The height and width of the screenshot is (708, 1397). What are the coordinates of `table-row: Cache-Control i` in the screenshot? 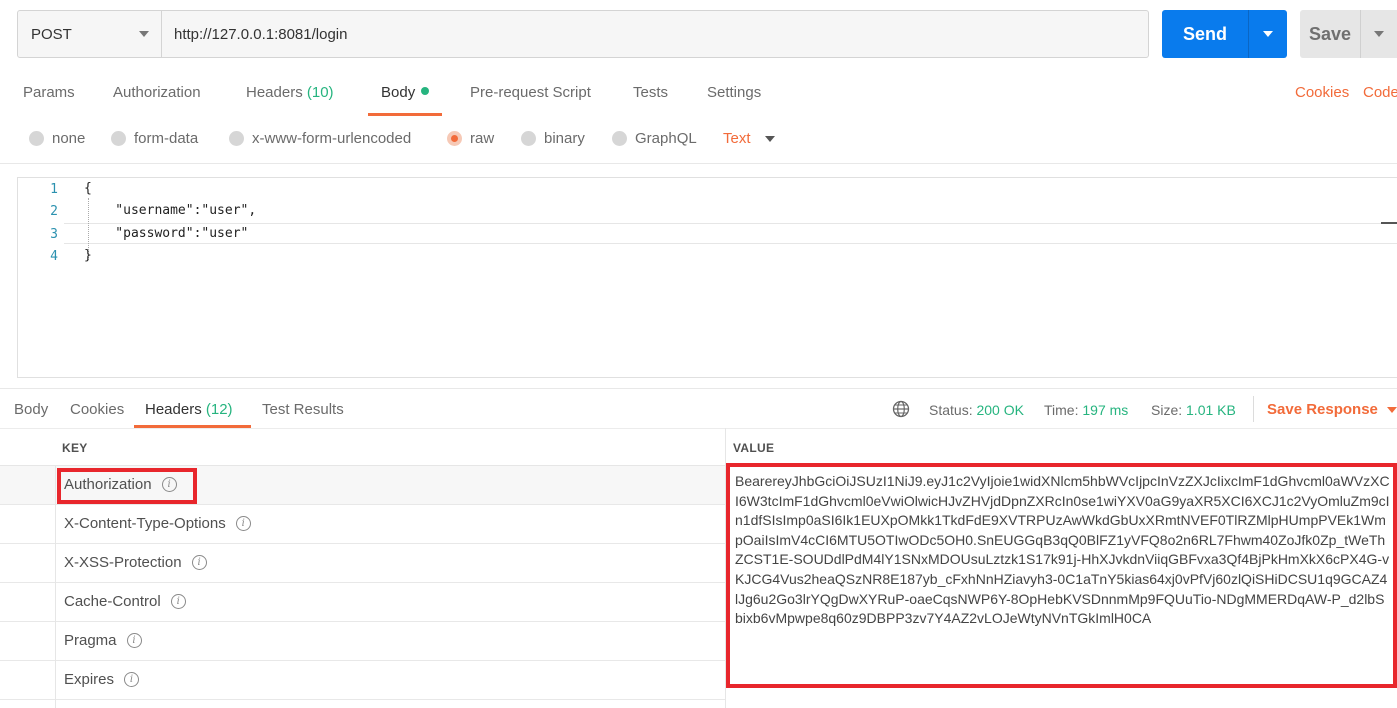 It's located at (362, 602).